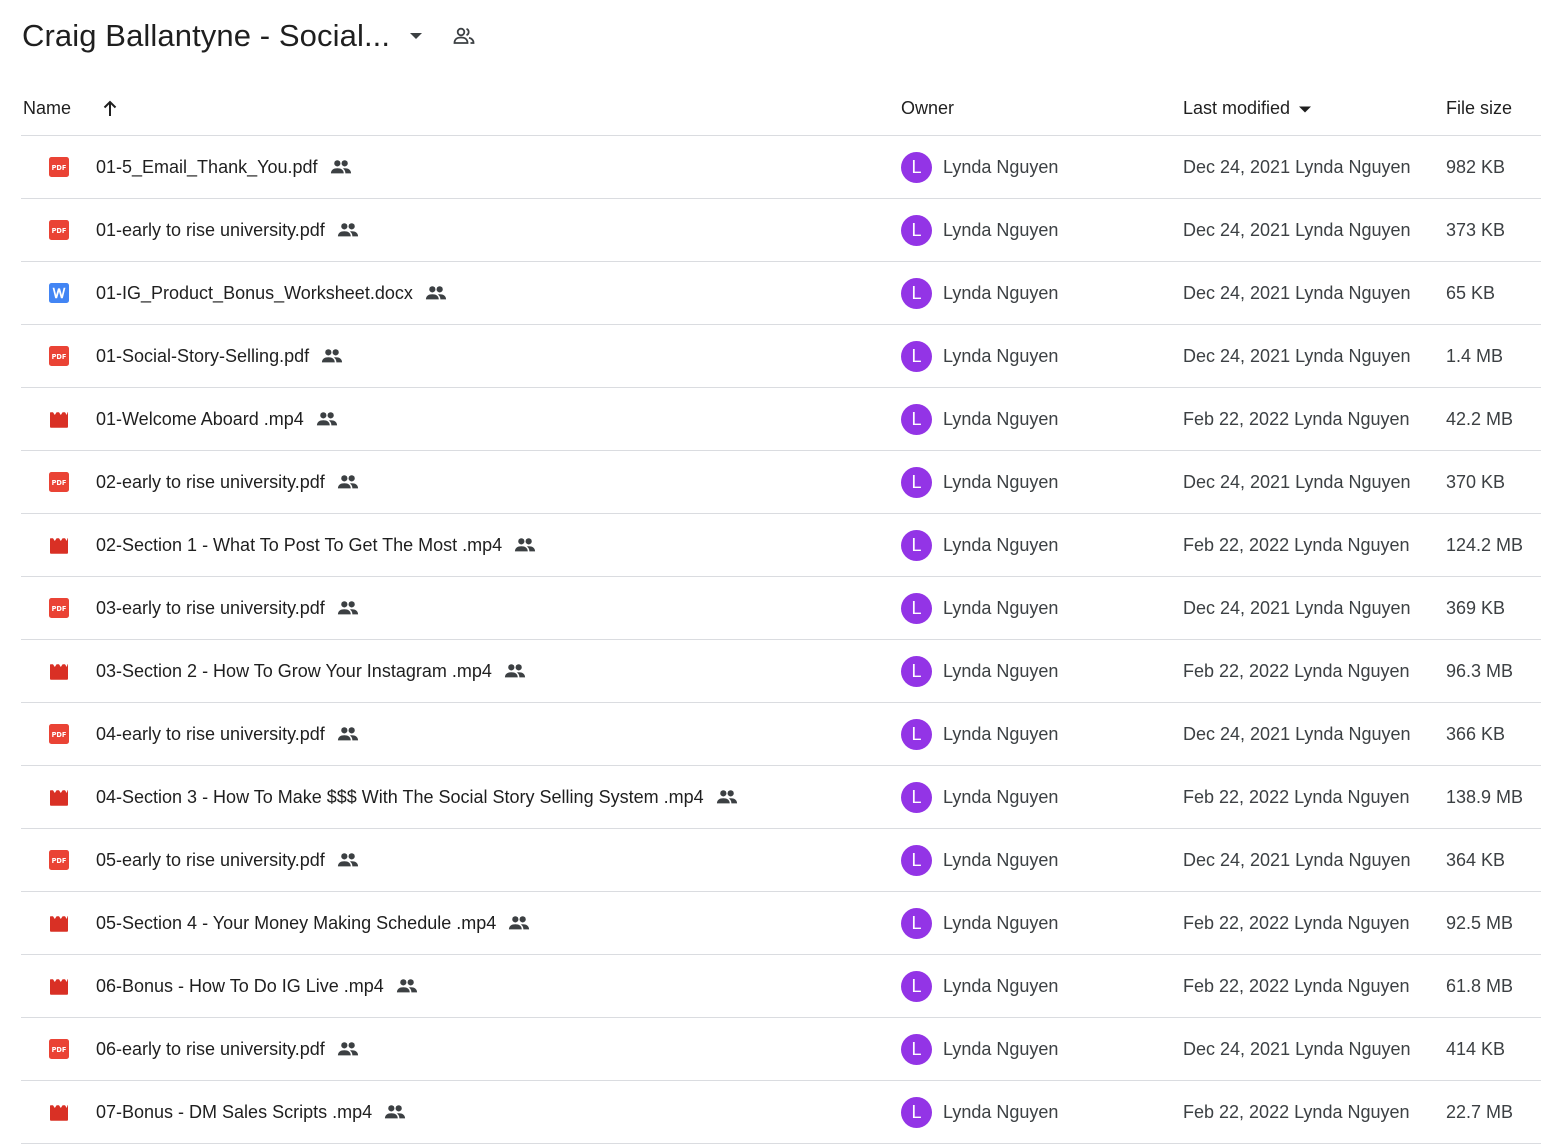 This screenshot has height=1144, width=1541. Describe the element at coordinates (71, 108) in the screenshot. I see `column-header-name: Name` at that location.